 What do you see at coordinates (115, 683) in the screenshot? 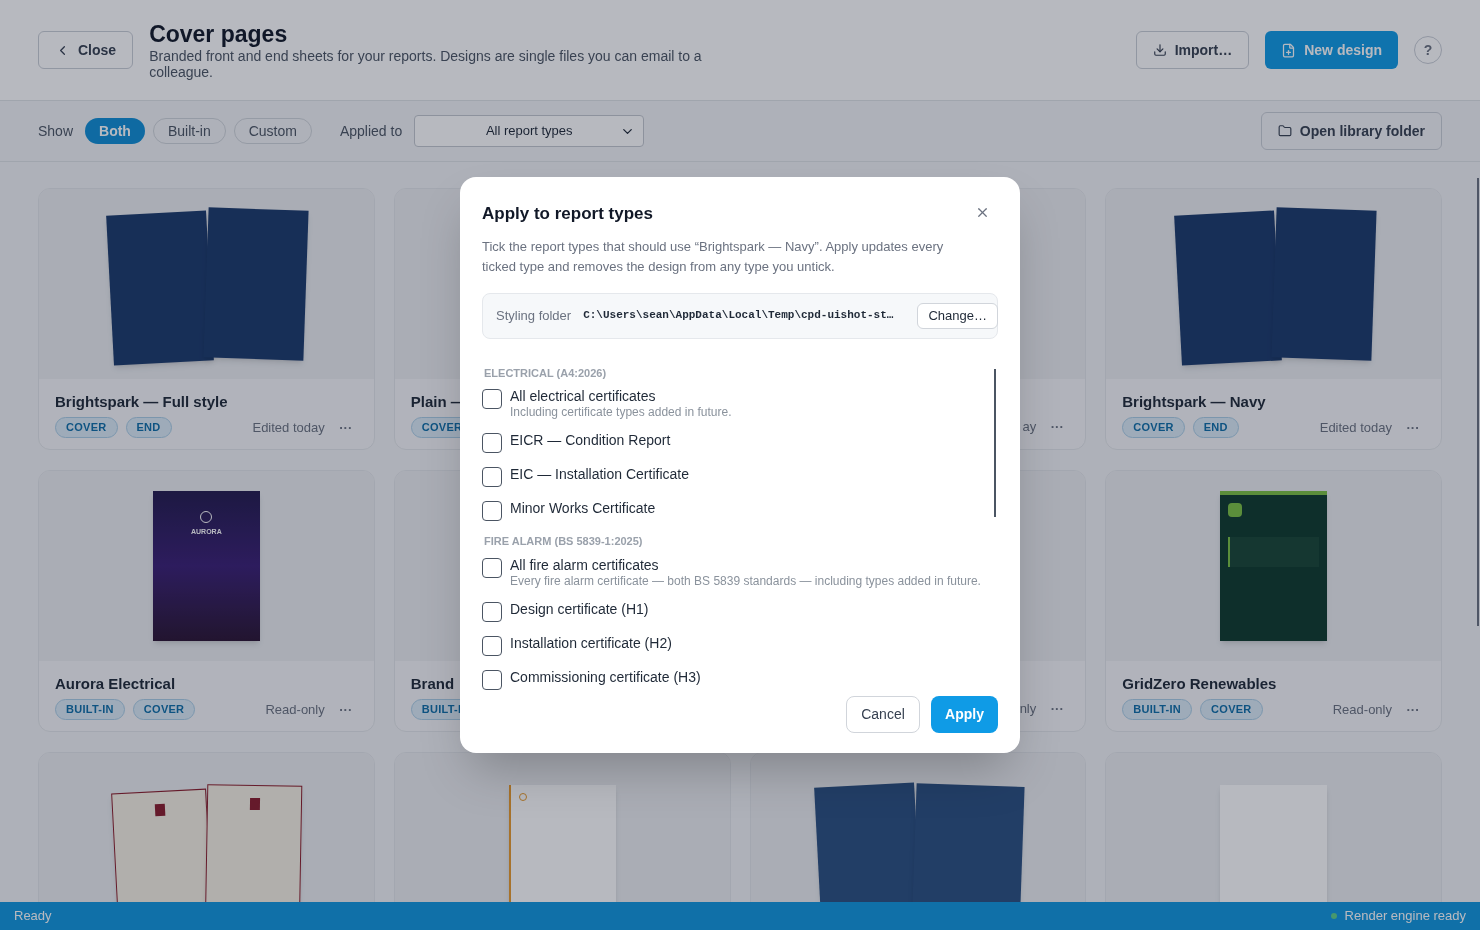
I see `design-title: Aurora Electrical` at bounding box center [115, 683].